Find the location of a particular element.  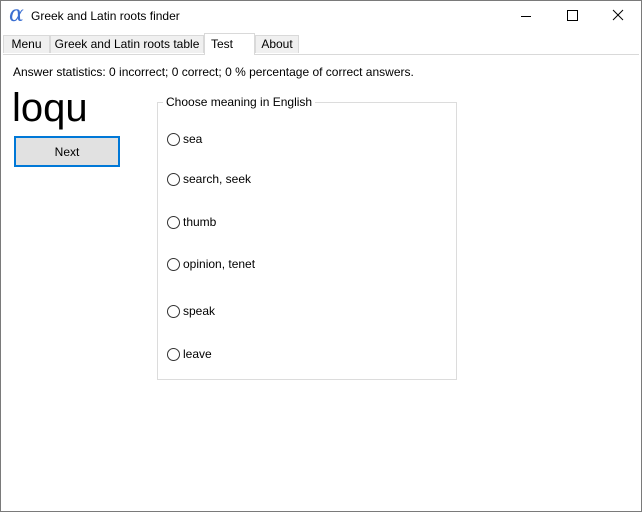

option-label: sea is located at coordinates (192, 139).